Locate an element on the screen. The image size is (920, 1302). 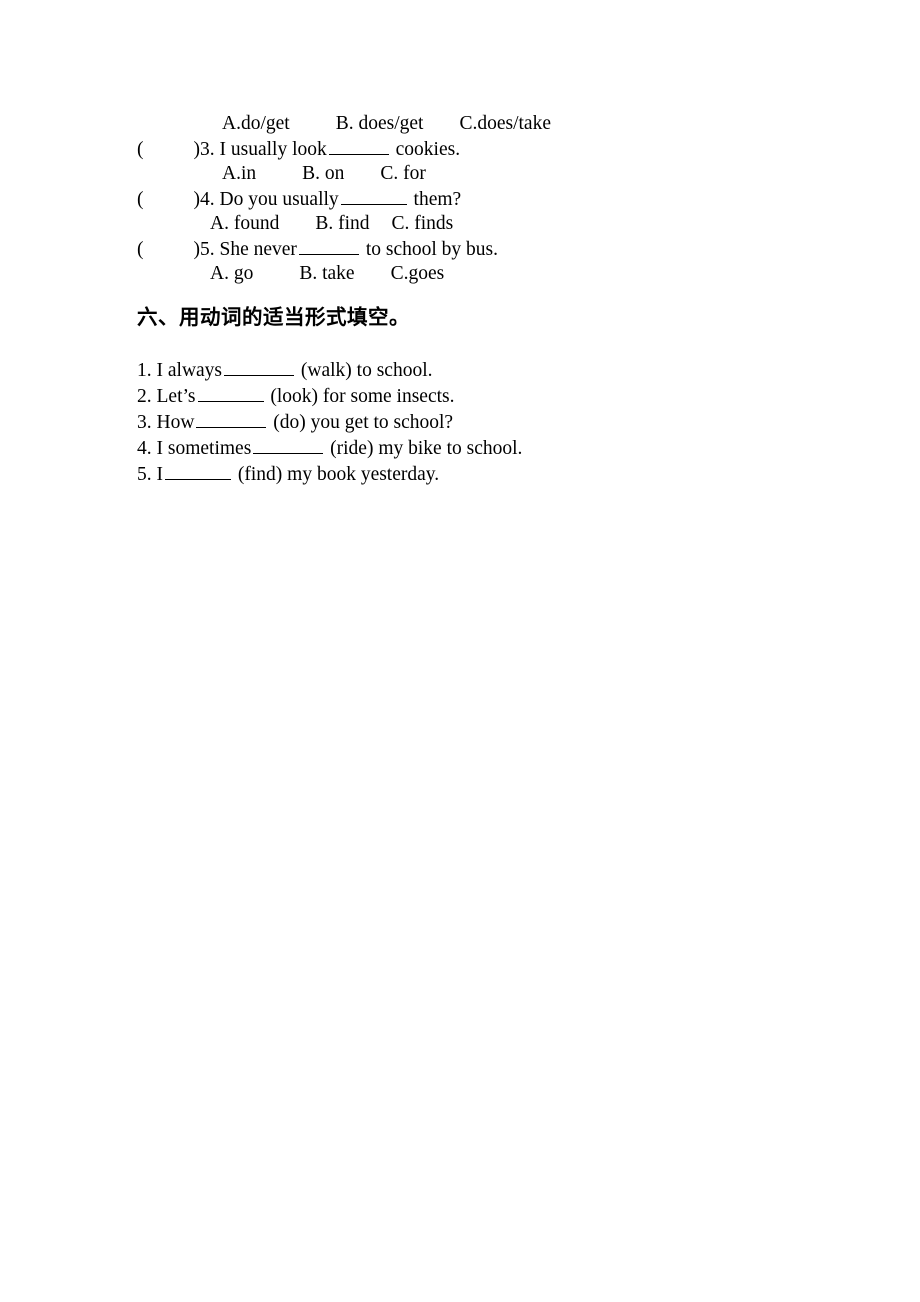
question-number-5: 5. is located at coordinates (207, 249).